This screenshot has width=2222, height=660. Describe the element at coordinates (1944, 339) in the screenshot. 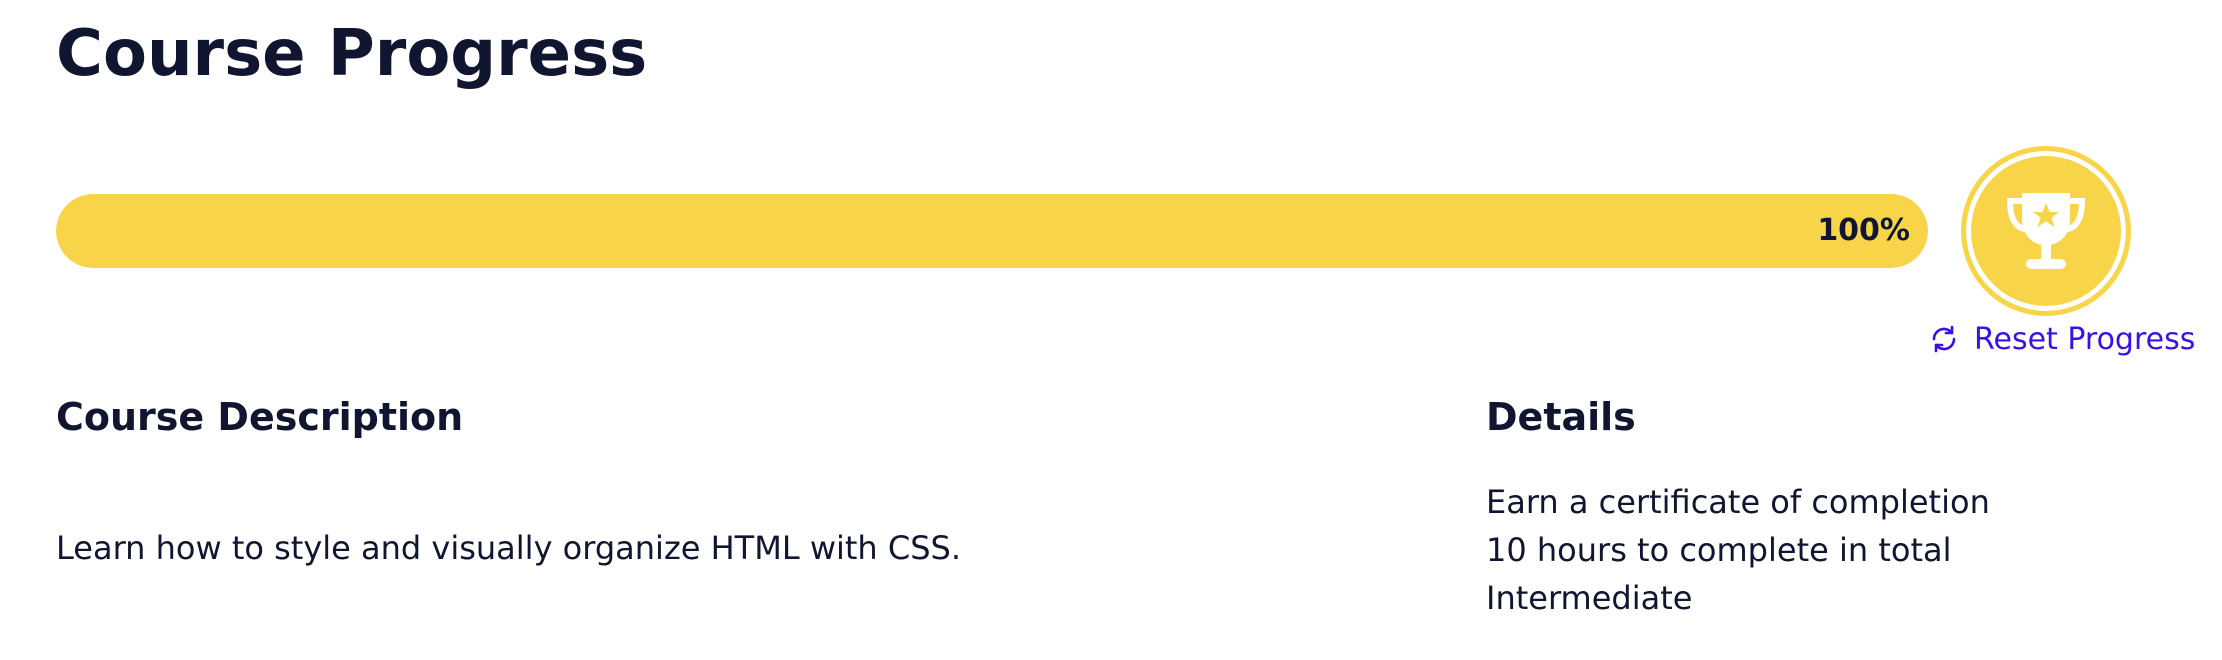

I see `refresh-icon` at that location.